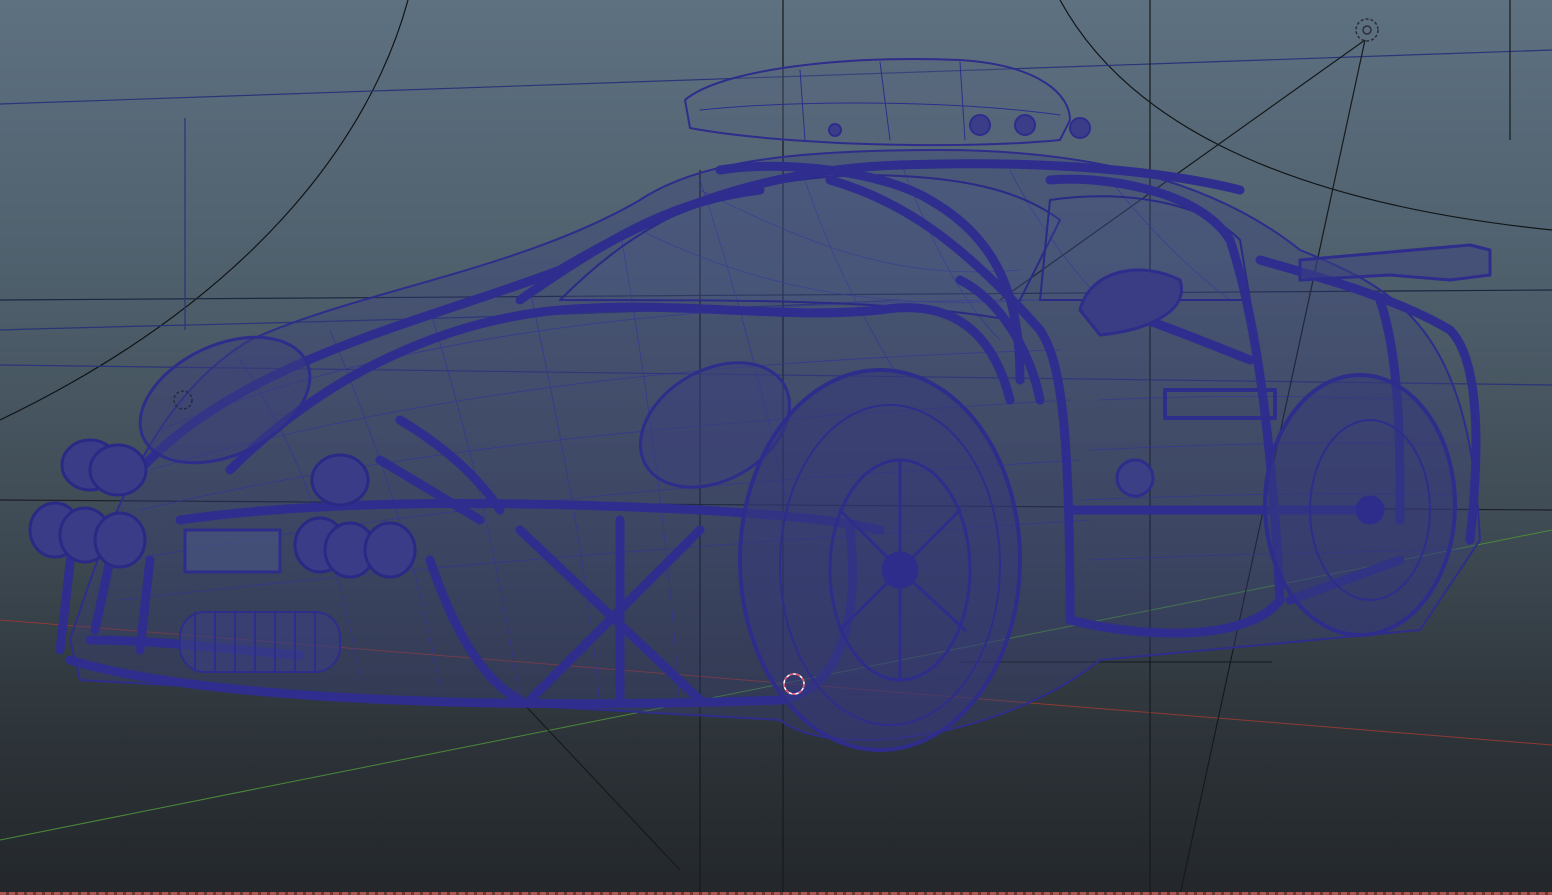  I want to click on front-wheel, so click(880, 560).